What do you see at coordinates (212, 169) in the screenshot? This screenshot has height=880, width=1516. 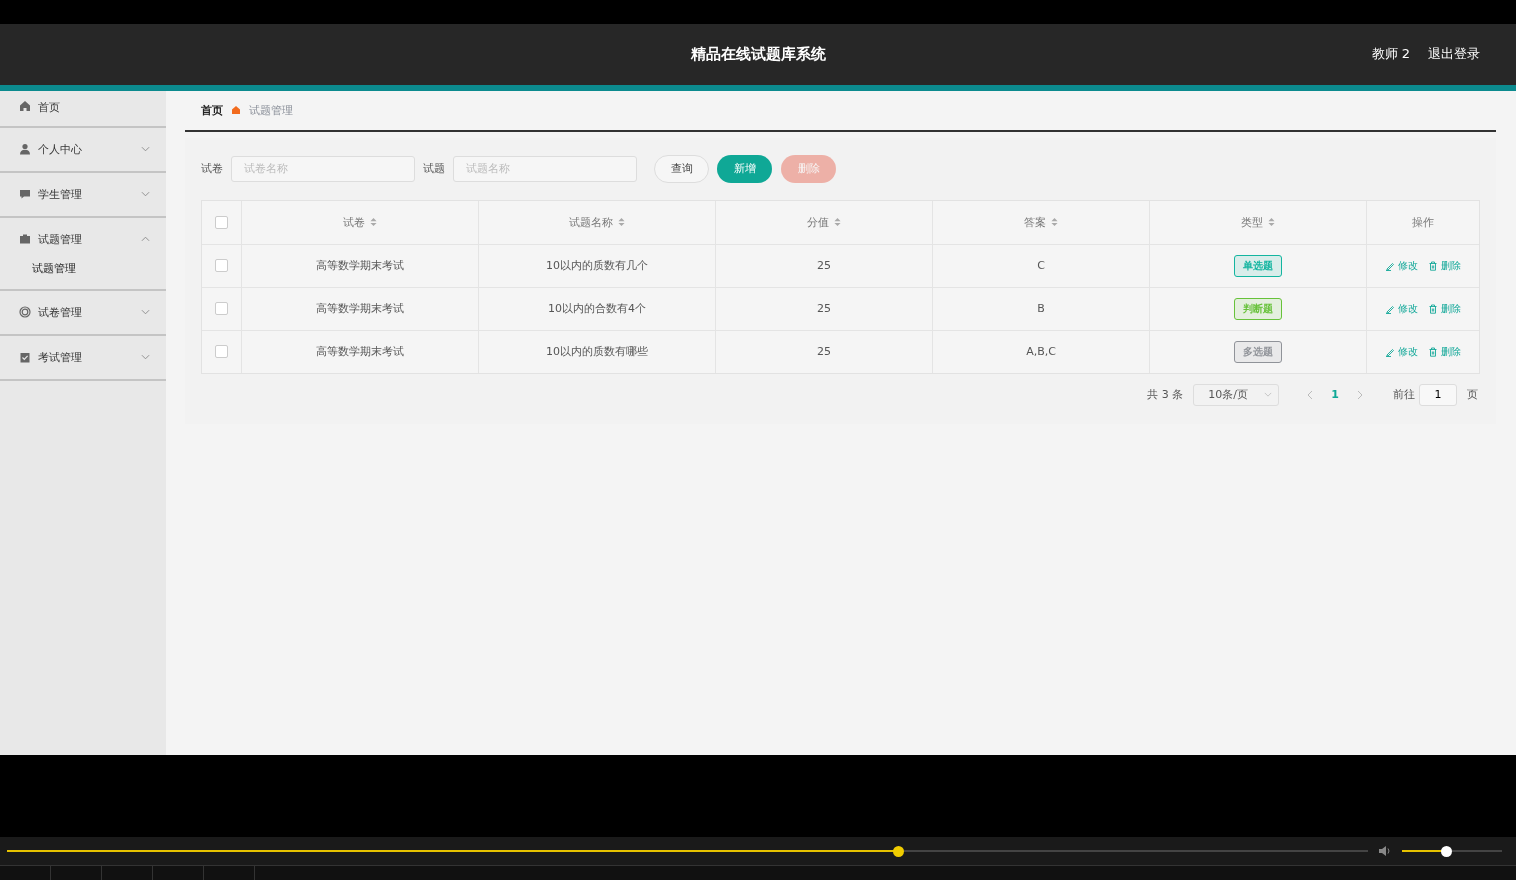 I see `field-label: 试卷` at bounding box center [212, 169].